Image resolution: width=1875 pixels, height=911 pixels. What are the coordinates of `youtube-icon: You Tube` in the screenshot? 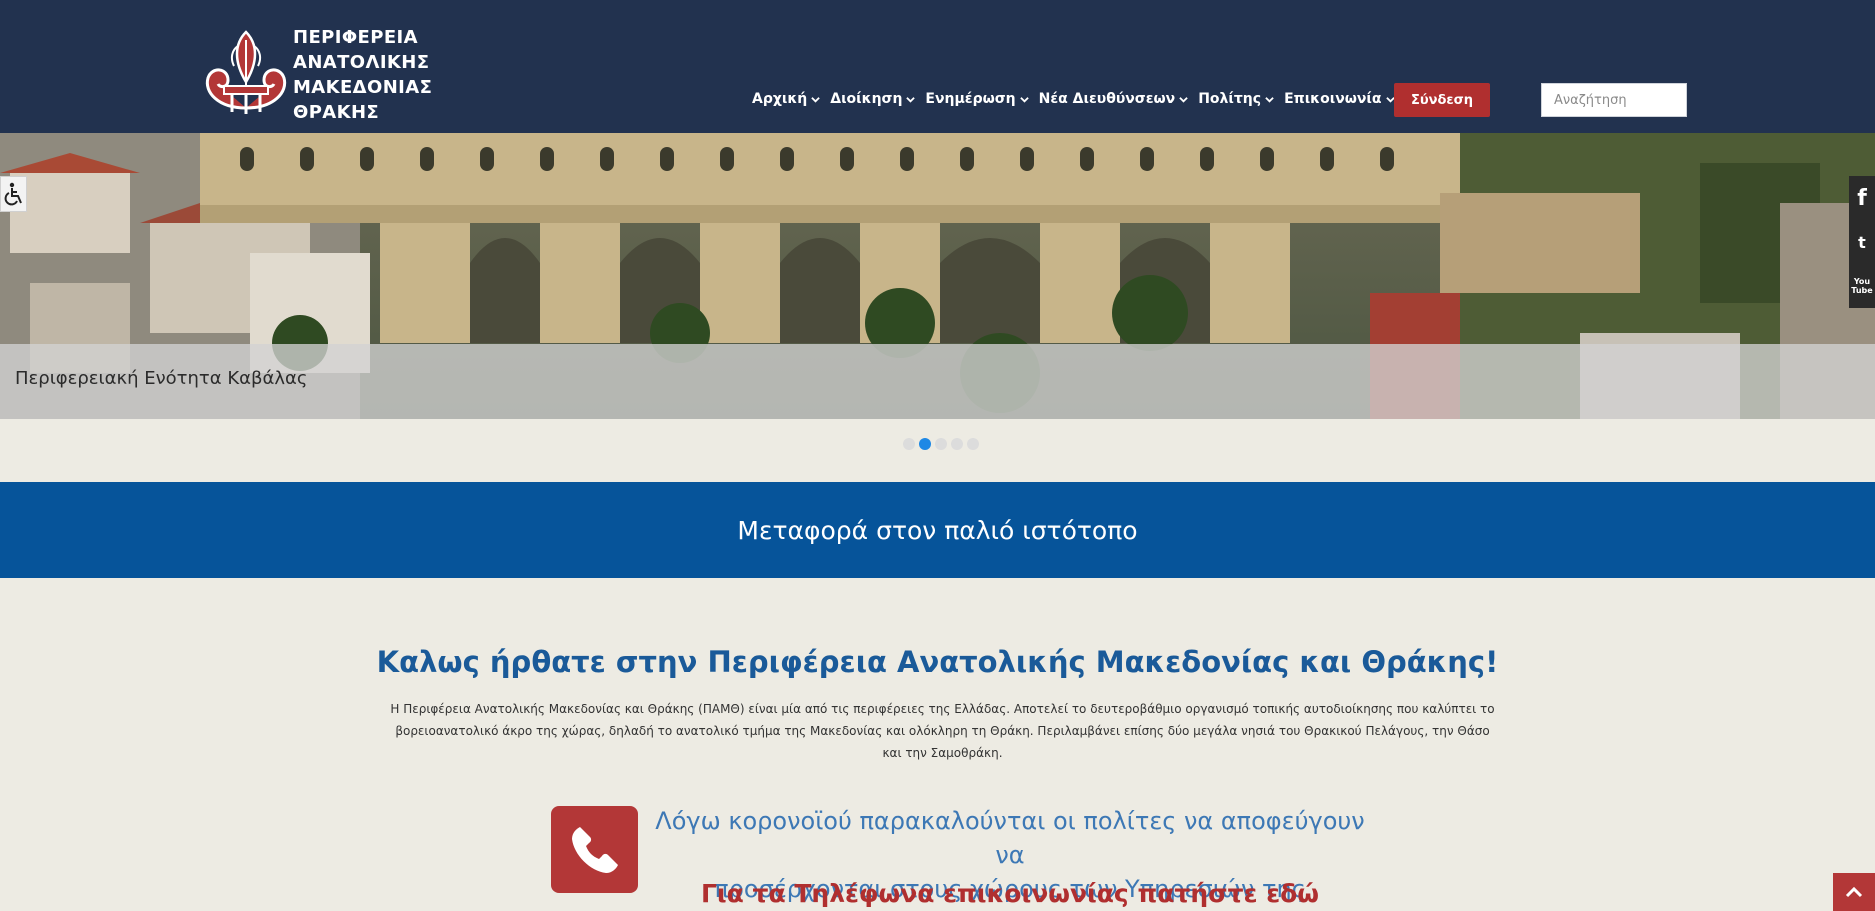 It's located at (1861, 286).